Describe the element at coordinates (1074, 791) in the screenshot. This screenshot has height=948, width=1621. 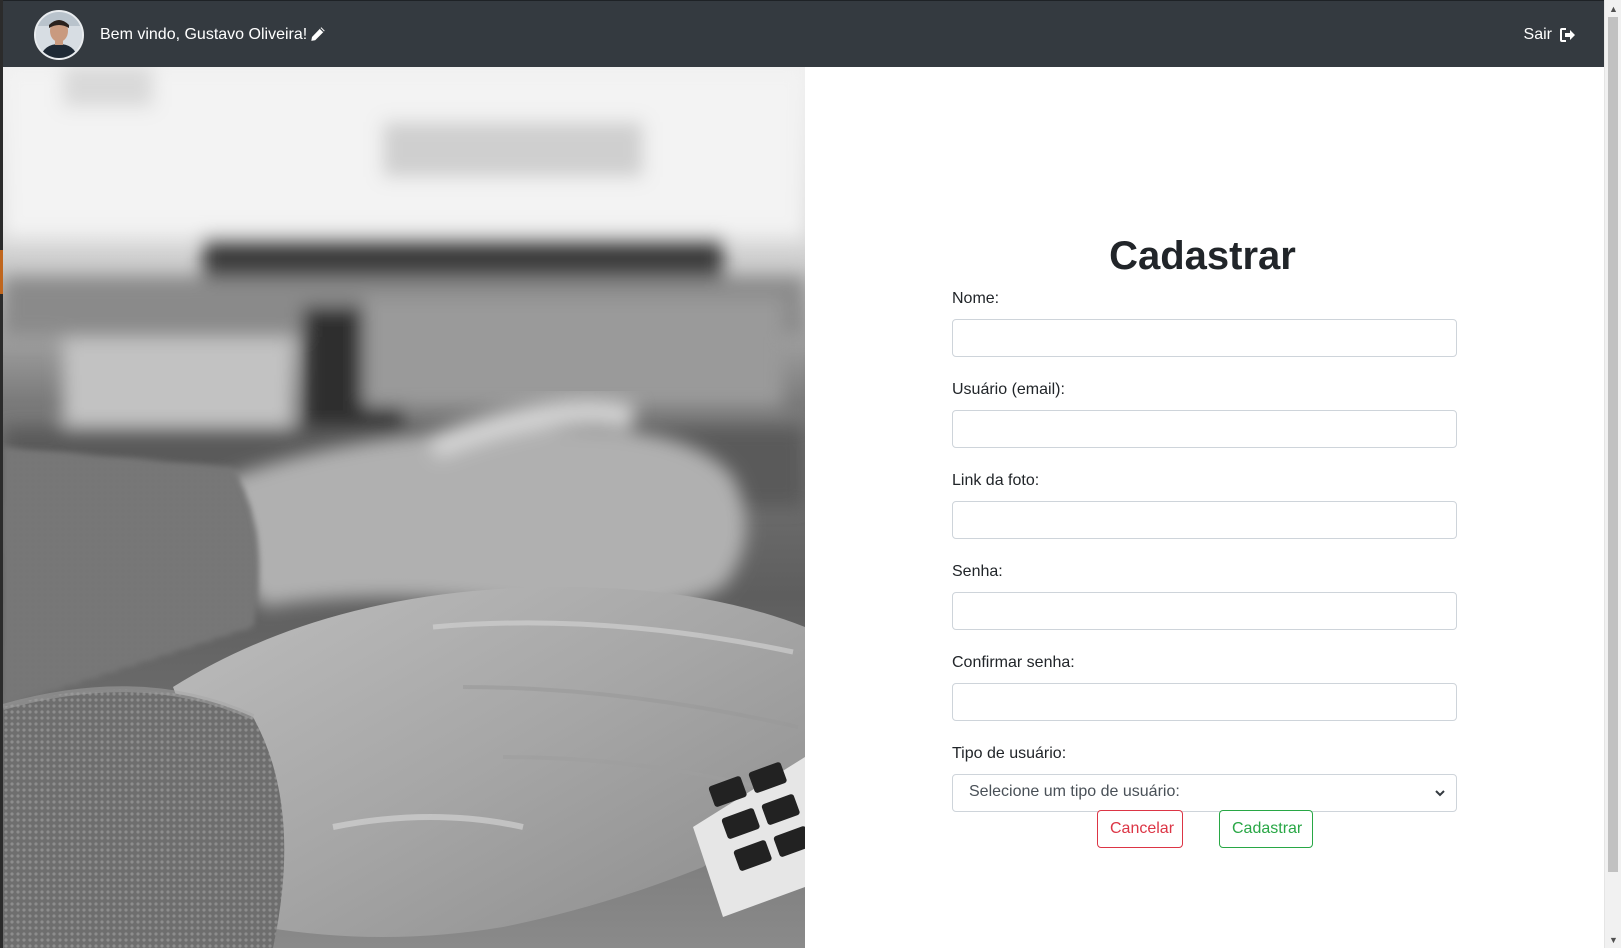
I see `user-type-selected: Selecione um tipo de usuário:` at that location.